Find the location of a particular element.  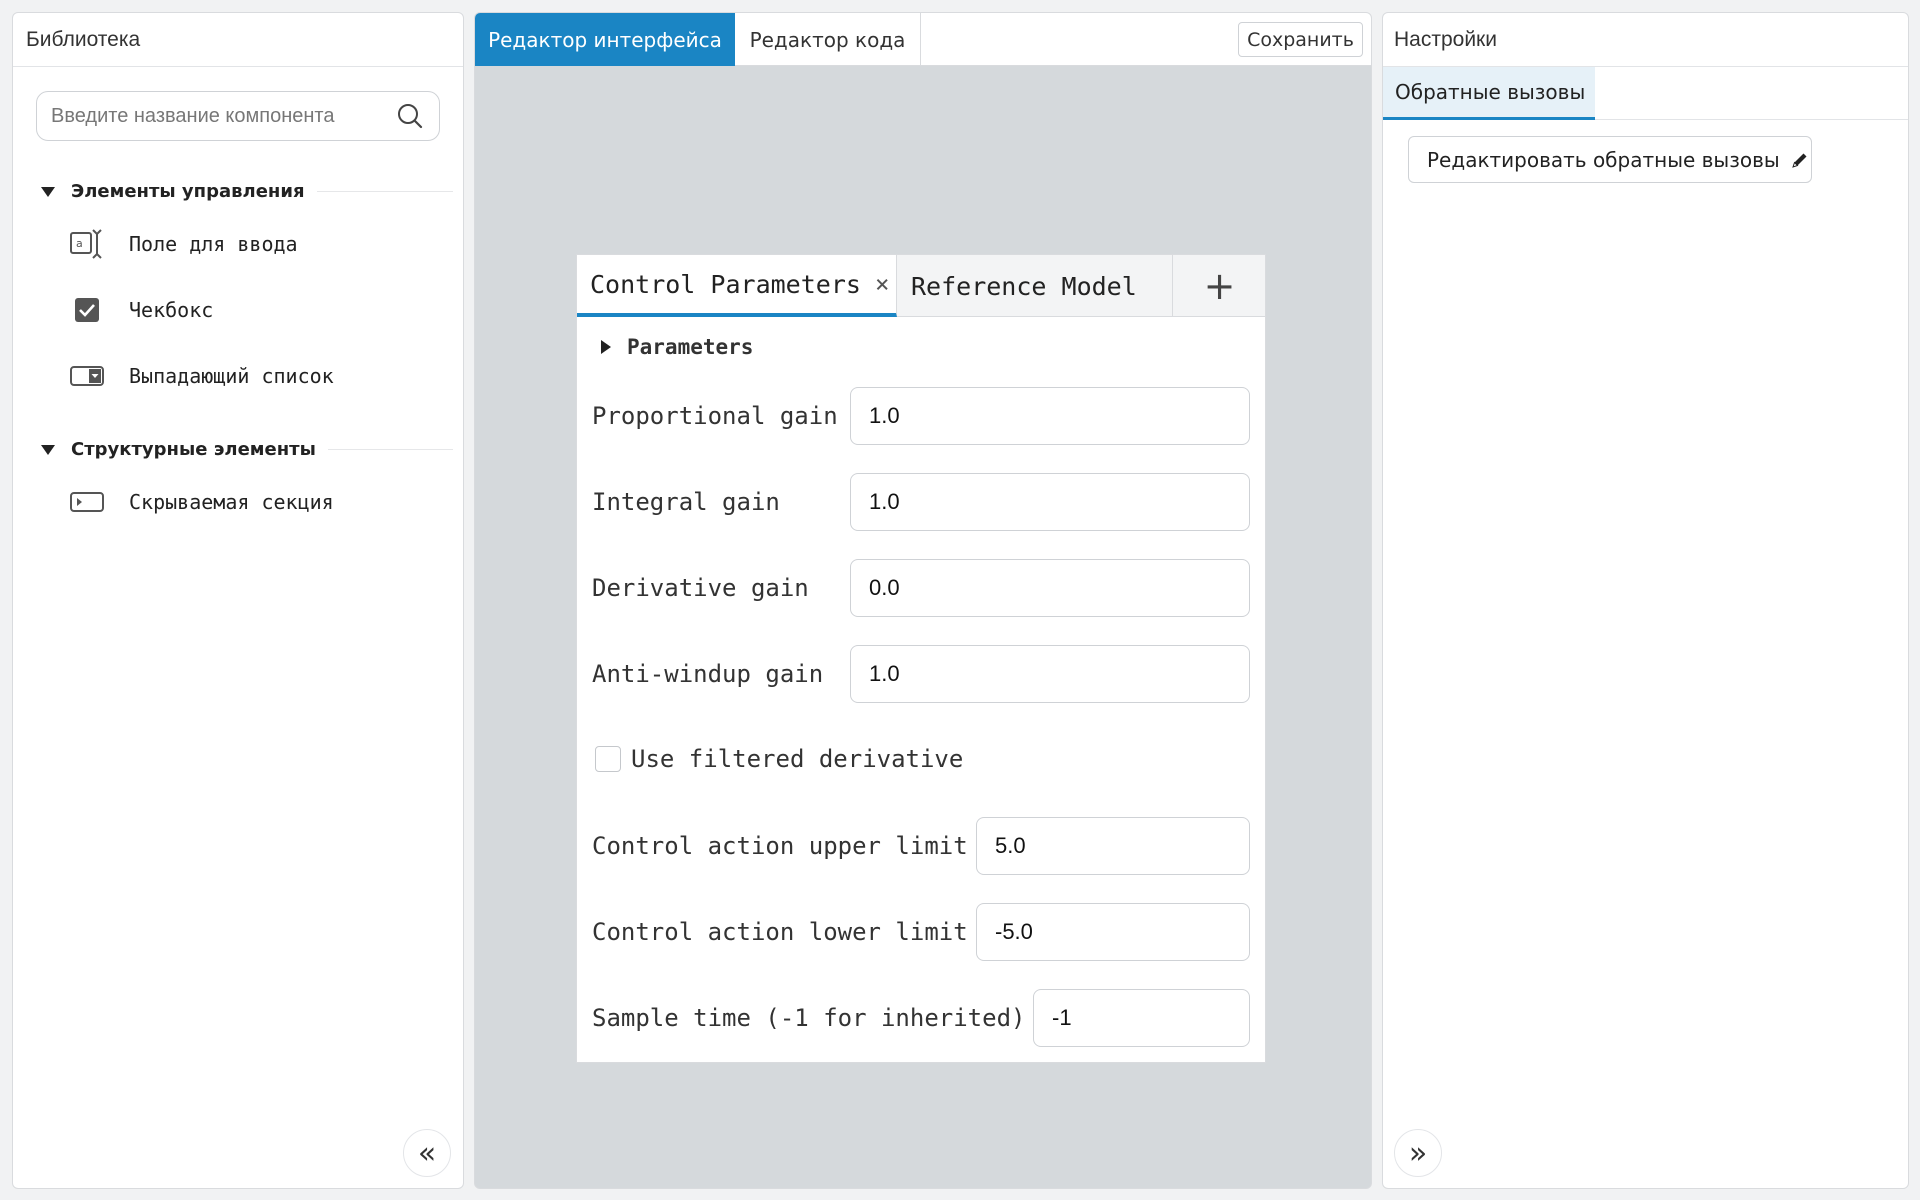

field-label: Integral gain is located at coordinates (686, 502).